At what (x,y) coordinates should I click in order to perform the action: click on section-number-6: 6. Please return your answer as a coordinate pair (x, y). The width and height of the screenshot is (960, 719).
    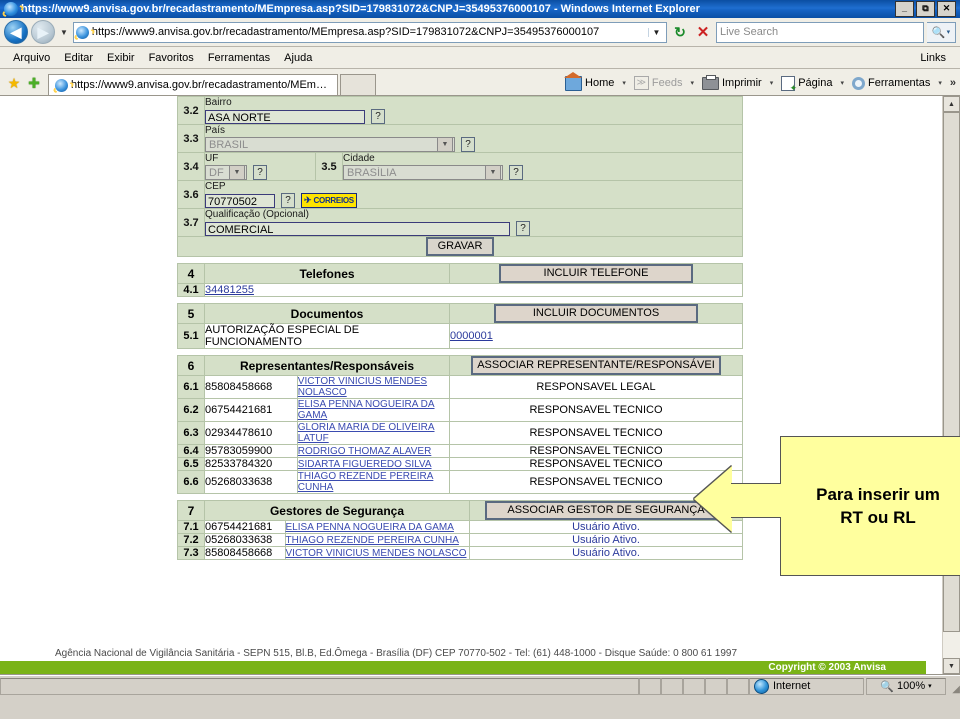
    Looking at the image, I should click on (191, 365).